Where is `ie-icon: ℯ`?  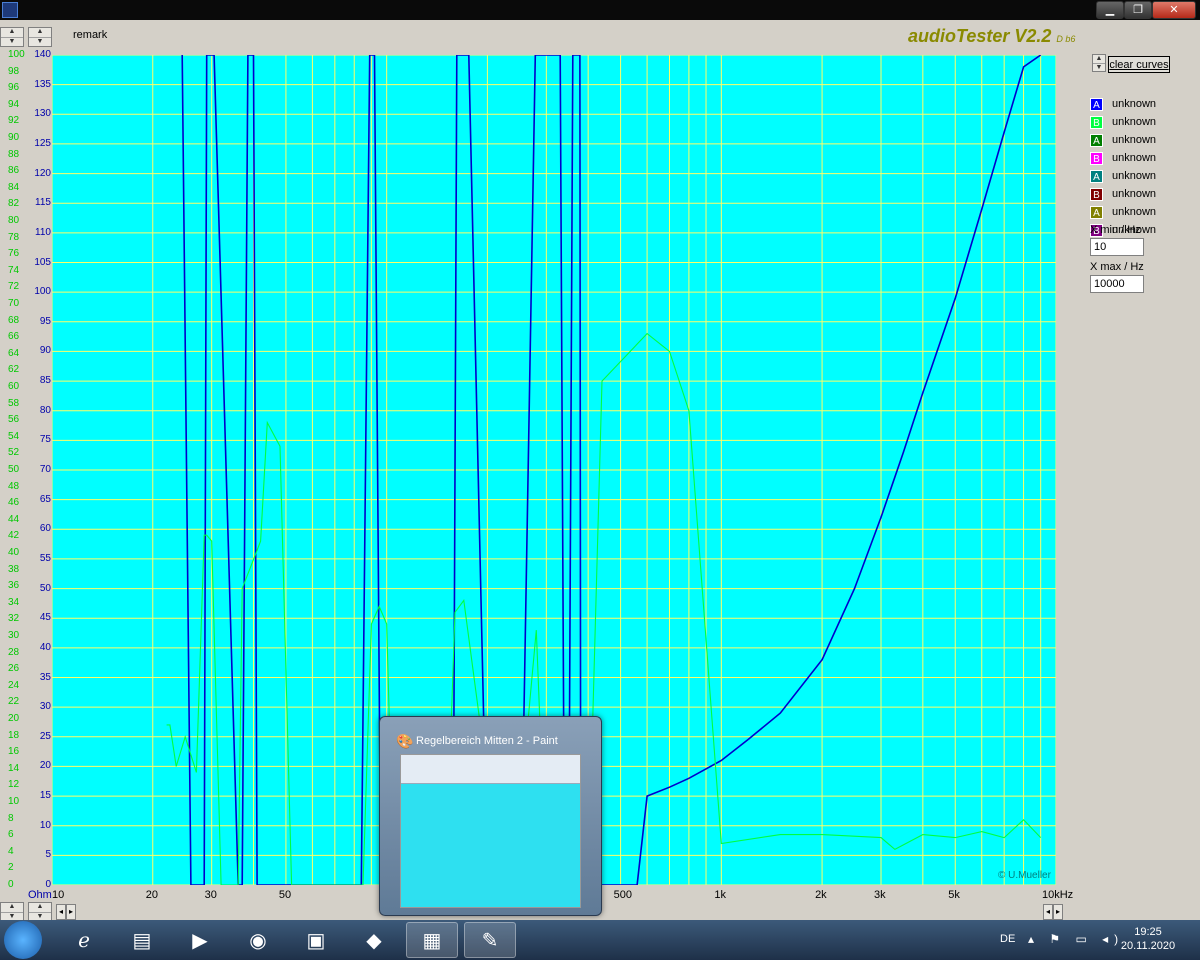 ie-icon: ℯ is located at coordinates (84, 940).